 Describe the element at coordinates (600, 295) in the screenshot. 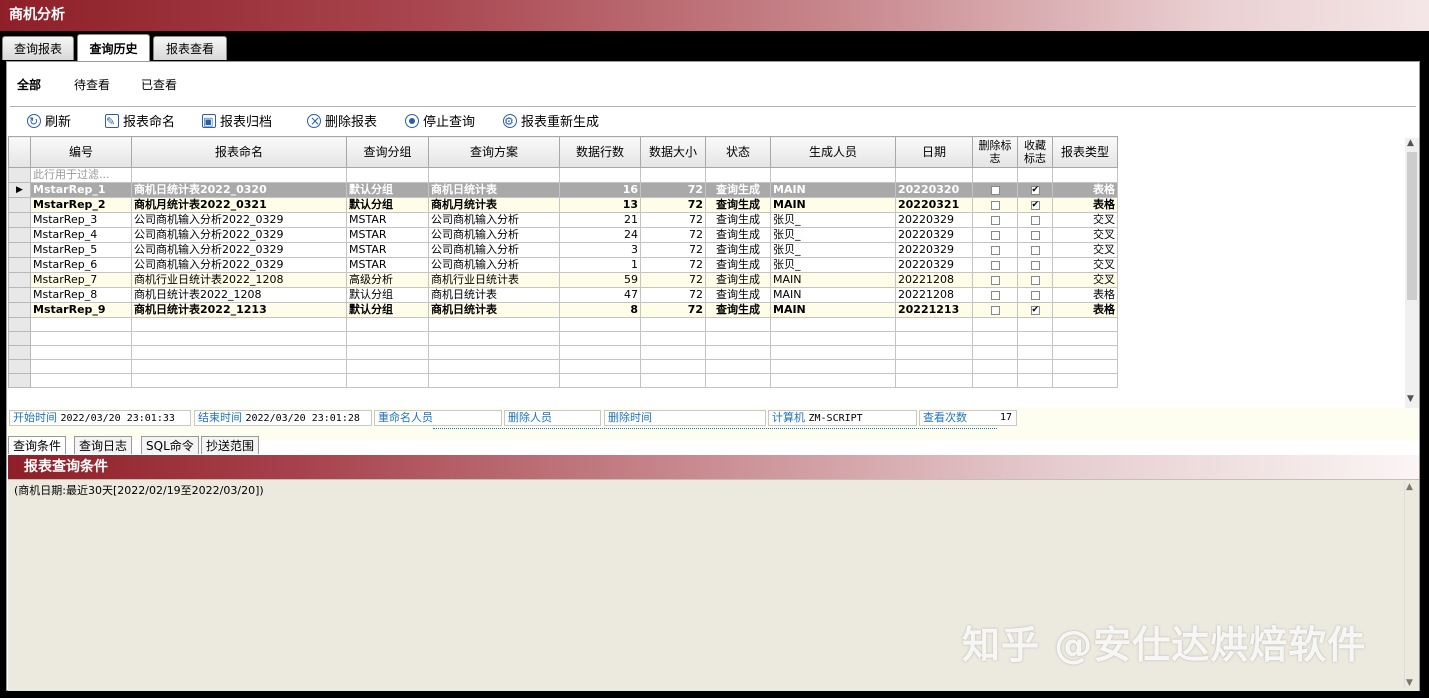

I see `cell-row-count: 47` at that location.